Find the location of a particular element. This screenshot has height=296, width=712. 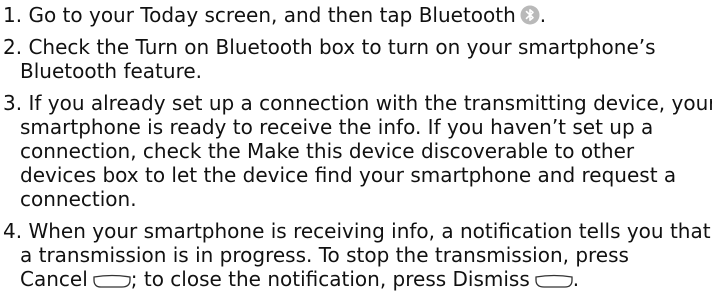

step-3-number: 3. is located at coordinates (13, 103).